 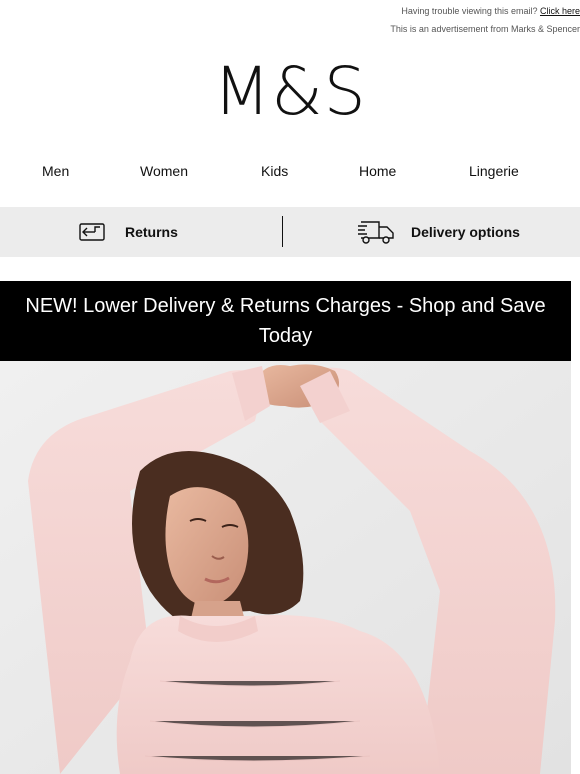 What do you see at coordinates (465, 232) in the screenshot?
I see `delivery-options-label: Delivery options` at bounding box center [465, 232].